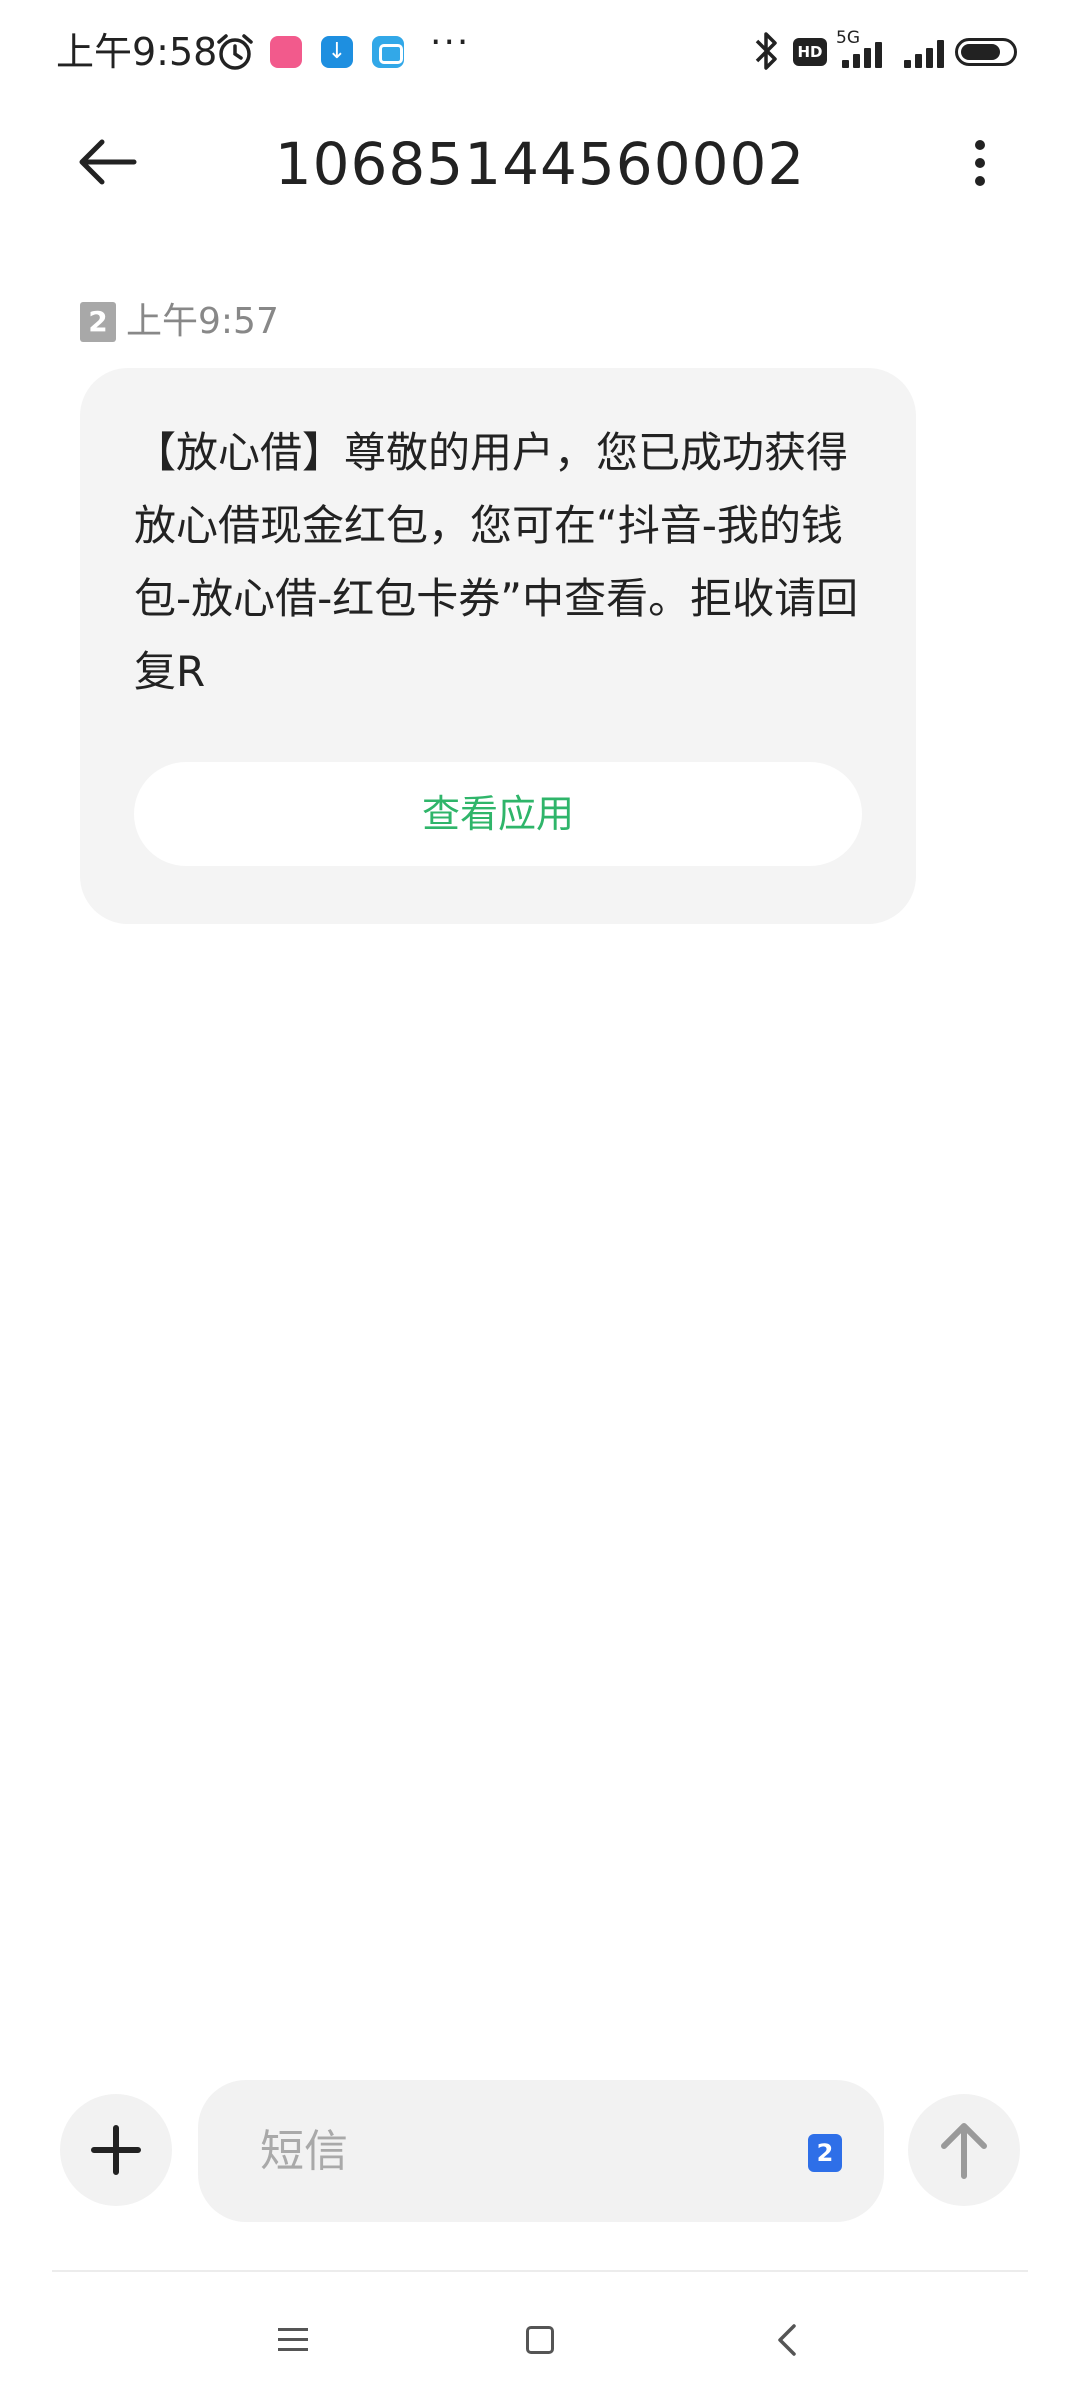 The image size is (1080, 2400). I want to click on home-button, so click(540, 2340).